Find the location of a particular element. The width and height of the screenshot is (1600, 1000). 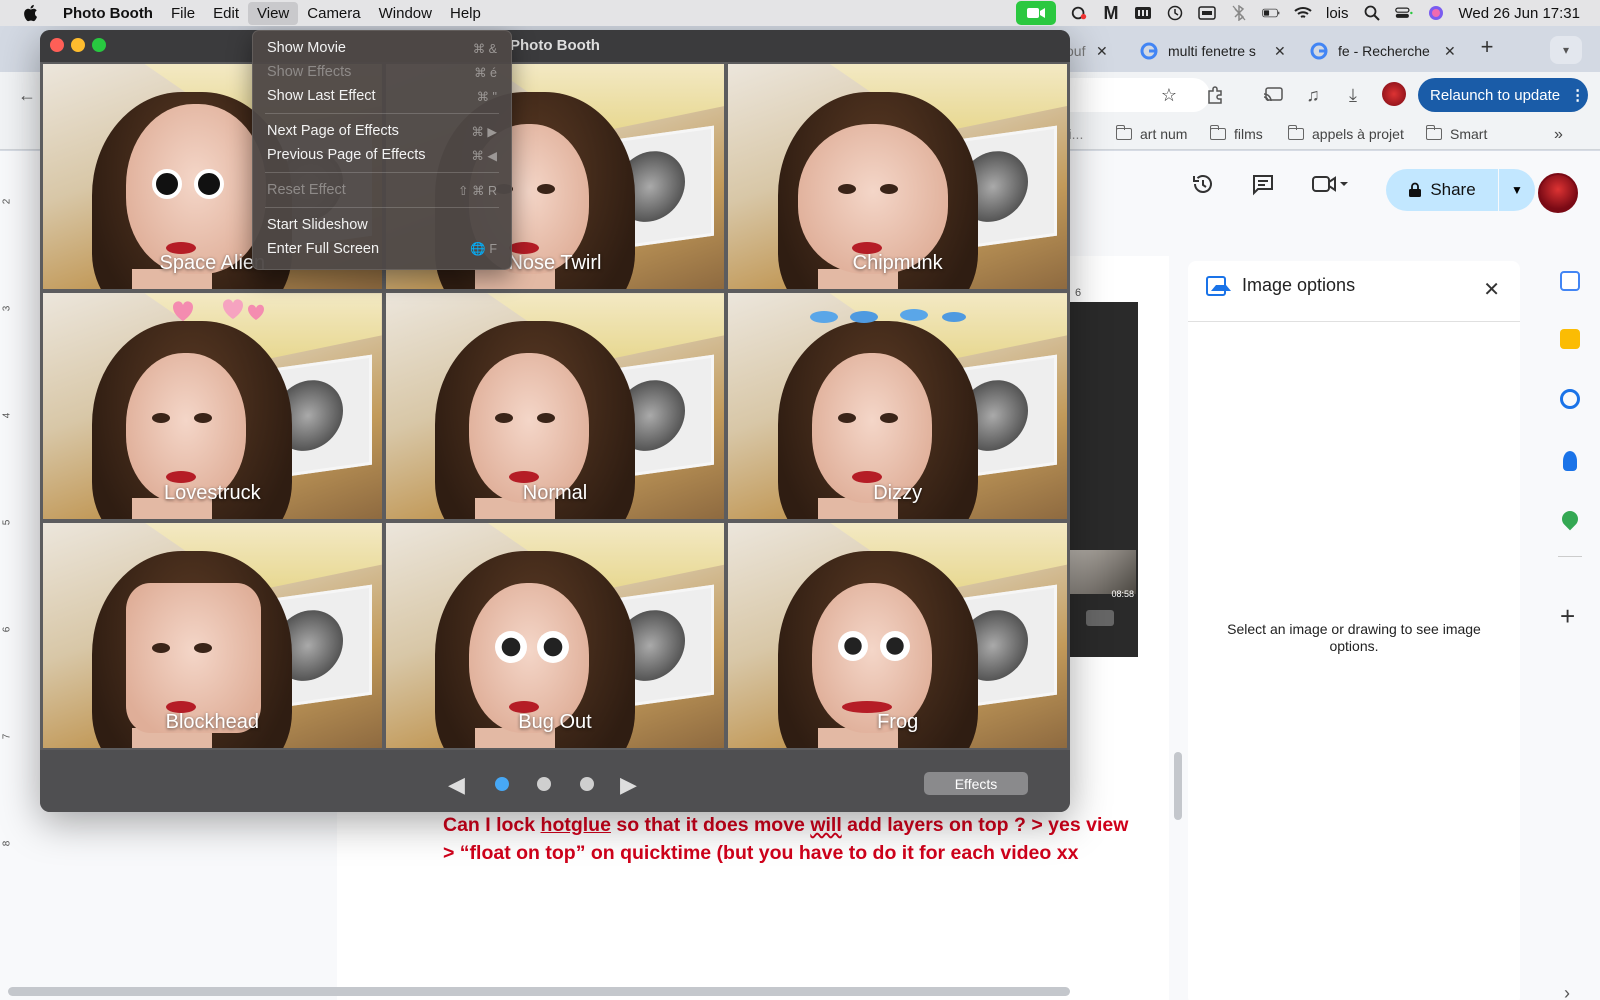

image-options-header: Image options is located at coordinates (1280, 285).